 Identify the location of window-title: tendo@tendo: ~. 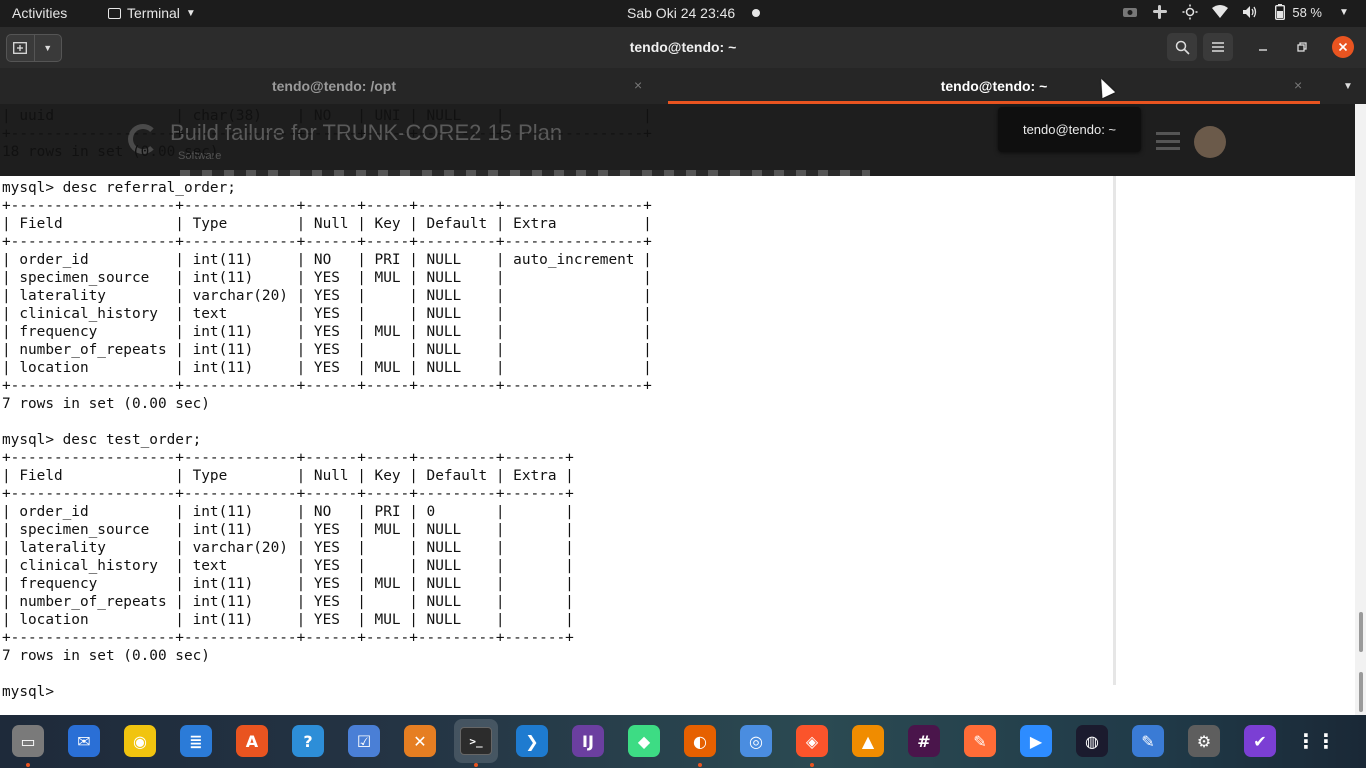
(683, 47).